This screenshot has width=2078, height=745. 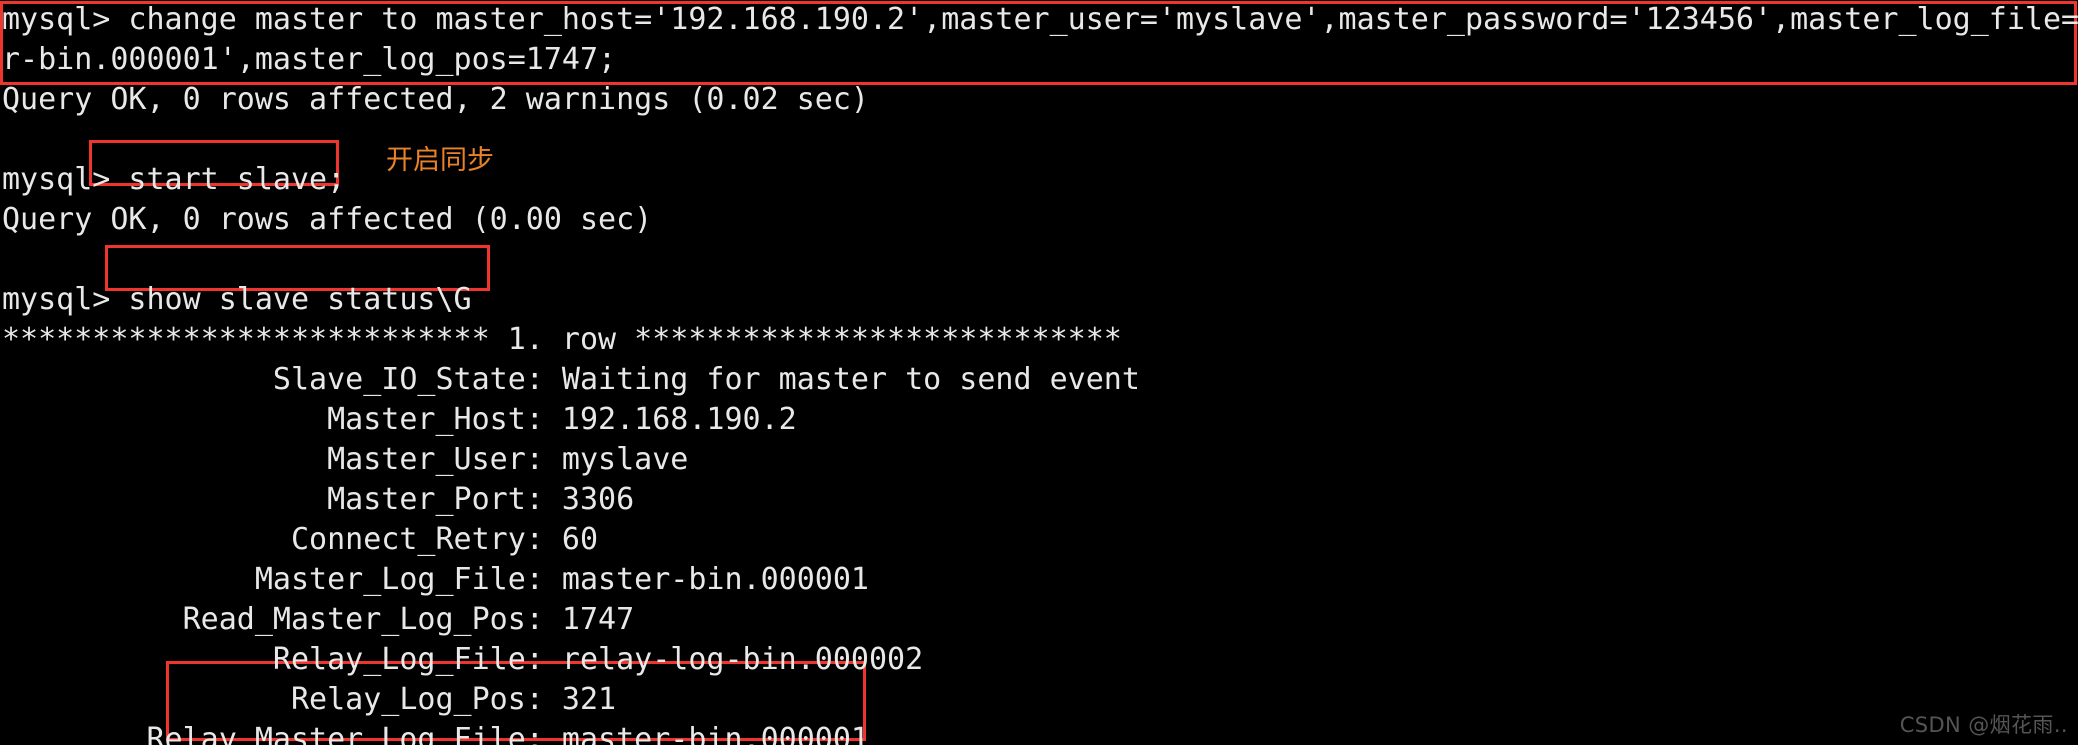 I want to click on terminal-line: Relay_Log_Pos: 321, so click(x=309, y=699).